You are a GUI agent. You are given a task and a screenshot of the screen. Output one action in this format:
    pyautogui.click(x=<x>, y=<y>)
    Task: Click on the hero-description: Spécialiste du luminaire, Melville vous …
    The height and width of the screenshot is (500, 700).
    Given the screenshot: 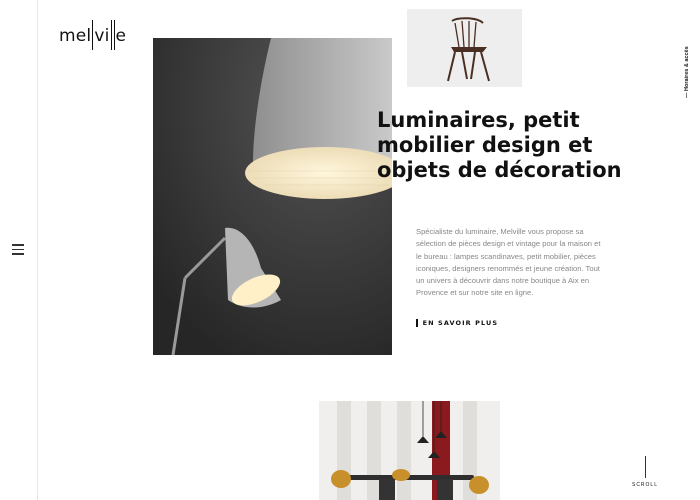 What is the action you would take?
    pyautogui.click(x=508, y=262)
    